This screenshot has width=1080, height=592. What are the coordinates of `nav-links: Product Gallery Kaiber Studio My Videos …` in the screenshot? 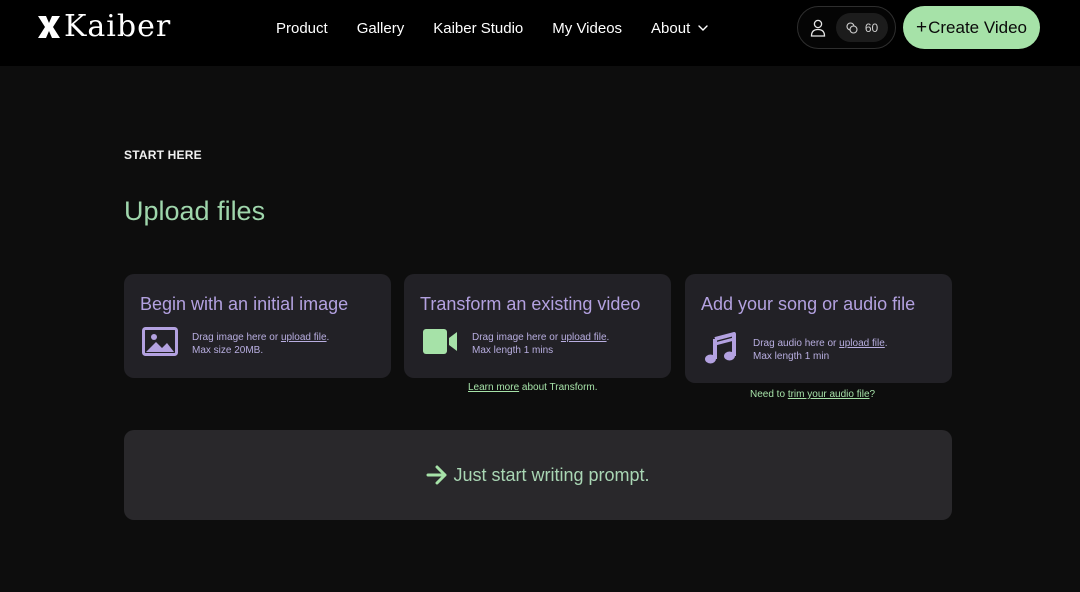 It's located at (507, 28).